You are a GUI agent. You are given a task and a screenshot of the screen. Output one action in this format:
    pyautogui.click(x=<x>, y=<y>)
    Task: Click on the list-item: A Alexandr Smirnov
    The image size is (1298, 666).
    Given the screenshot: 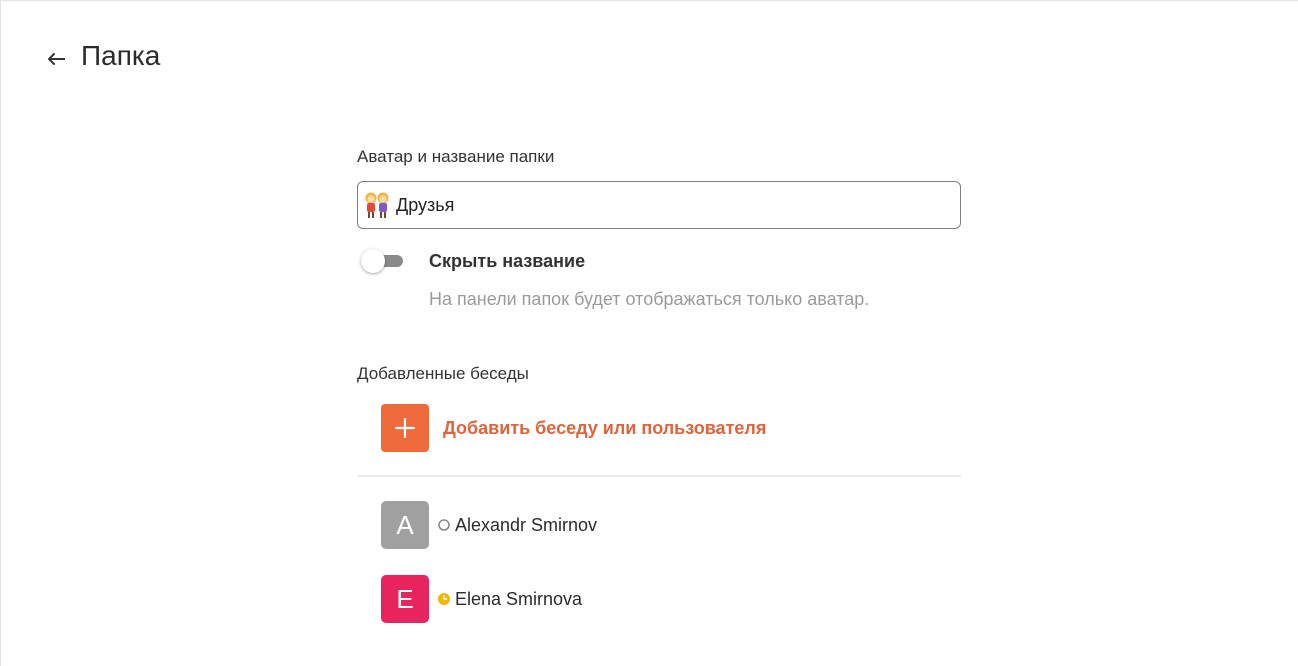 What is the action you would take?
    pyautogui.click(x=671, y=525)
    